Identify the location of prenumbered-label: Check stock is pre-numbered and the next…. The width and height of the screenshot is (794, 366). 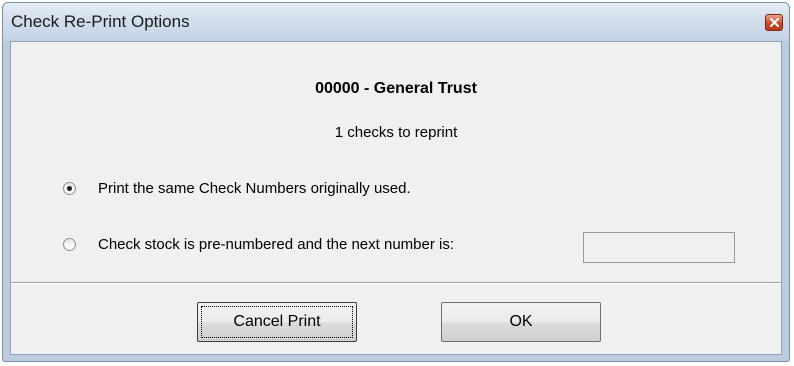
(276, 244).